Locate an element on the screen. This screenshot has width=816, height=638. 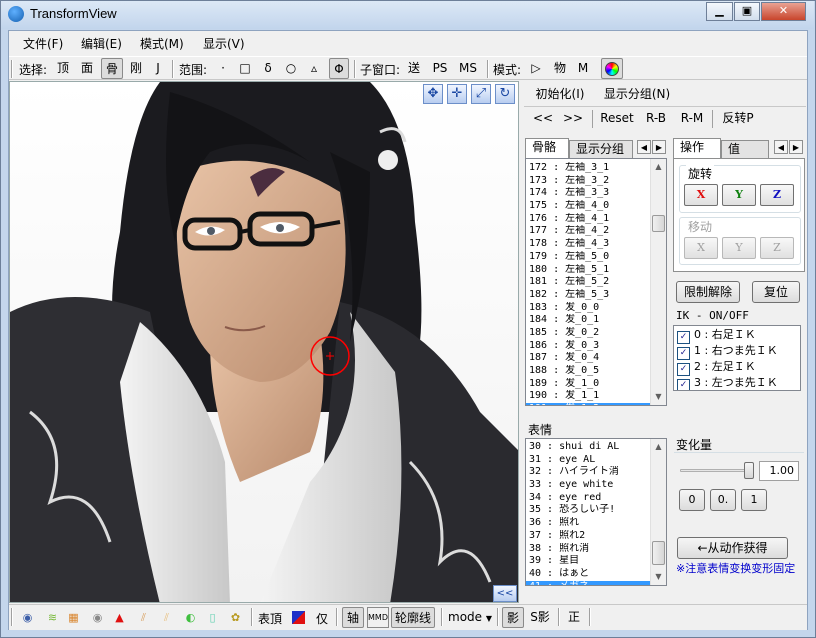
list-item: 35 : 恐ろしい子! is located at coordinates (588, 510).